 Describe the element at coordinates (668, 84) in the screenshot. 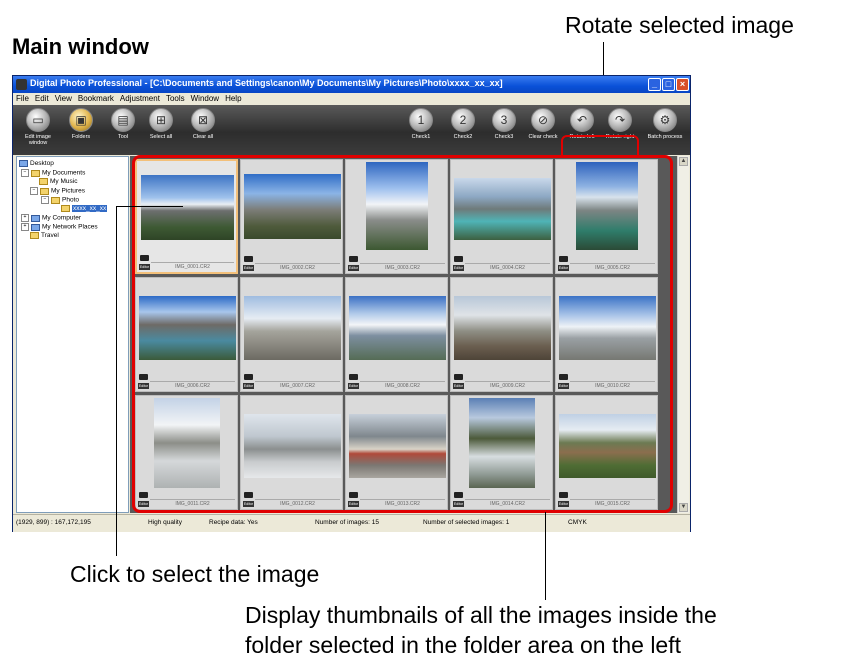

I see `maximize-button: □` at that location.